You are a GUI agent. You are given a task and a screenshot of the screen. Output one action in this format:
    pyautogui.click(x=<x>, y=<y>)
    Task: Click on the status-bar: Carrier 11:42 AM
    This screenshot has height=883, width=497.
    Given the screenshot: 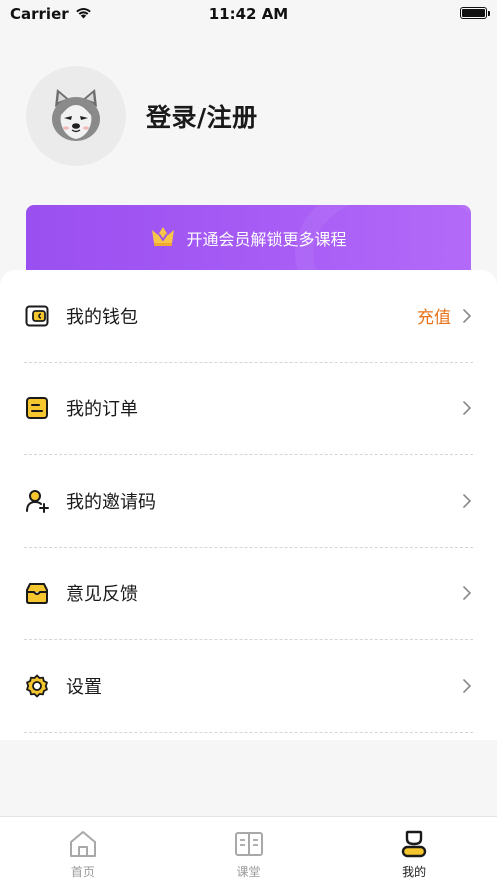 What is the action you would take?
    pyautogui.click(x=248, y=15)
    